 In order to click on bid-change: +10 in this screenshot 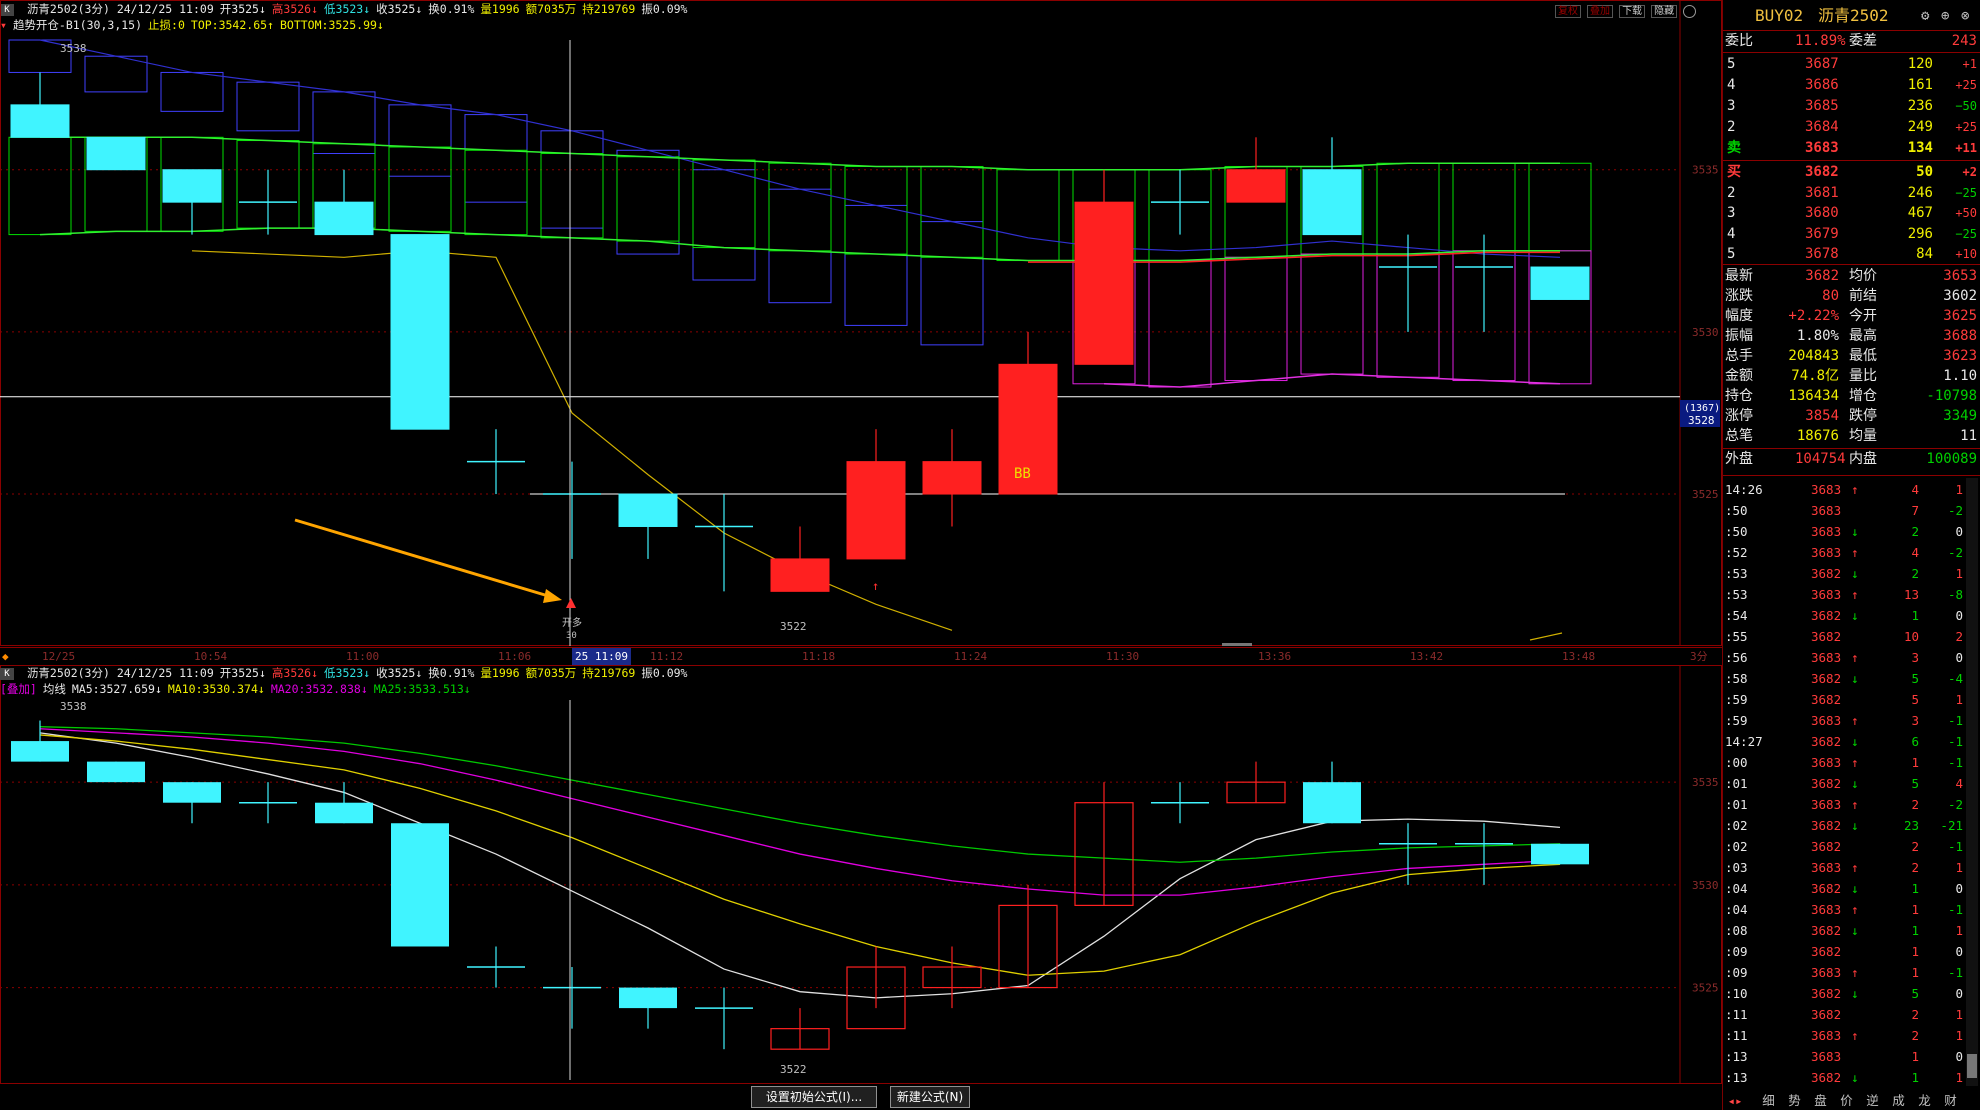, I will do `click(1966, 254)`.